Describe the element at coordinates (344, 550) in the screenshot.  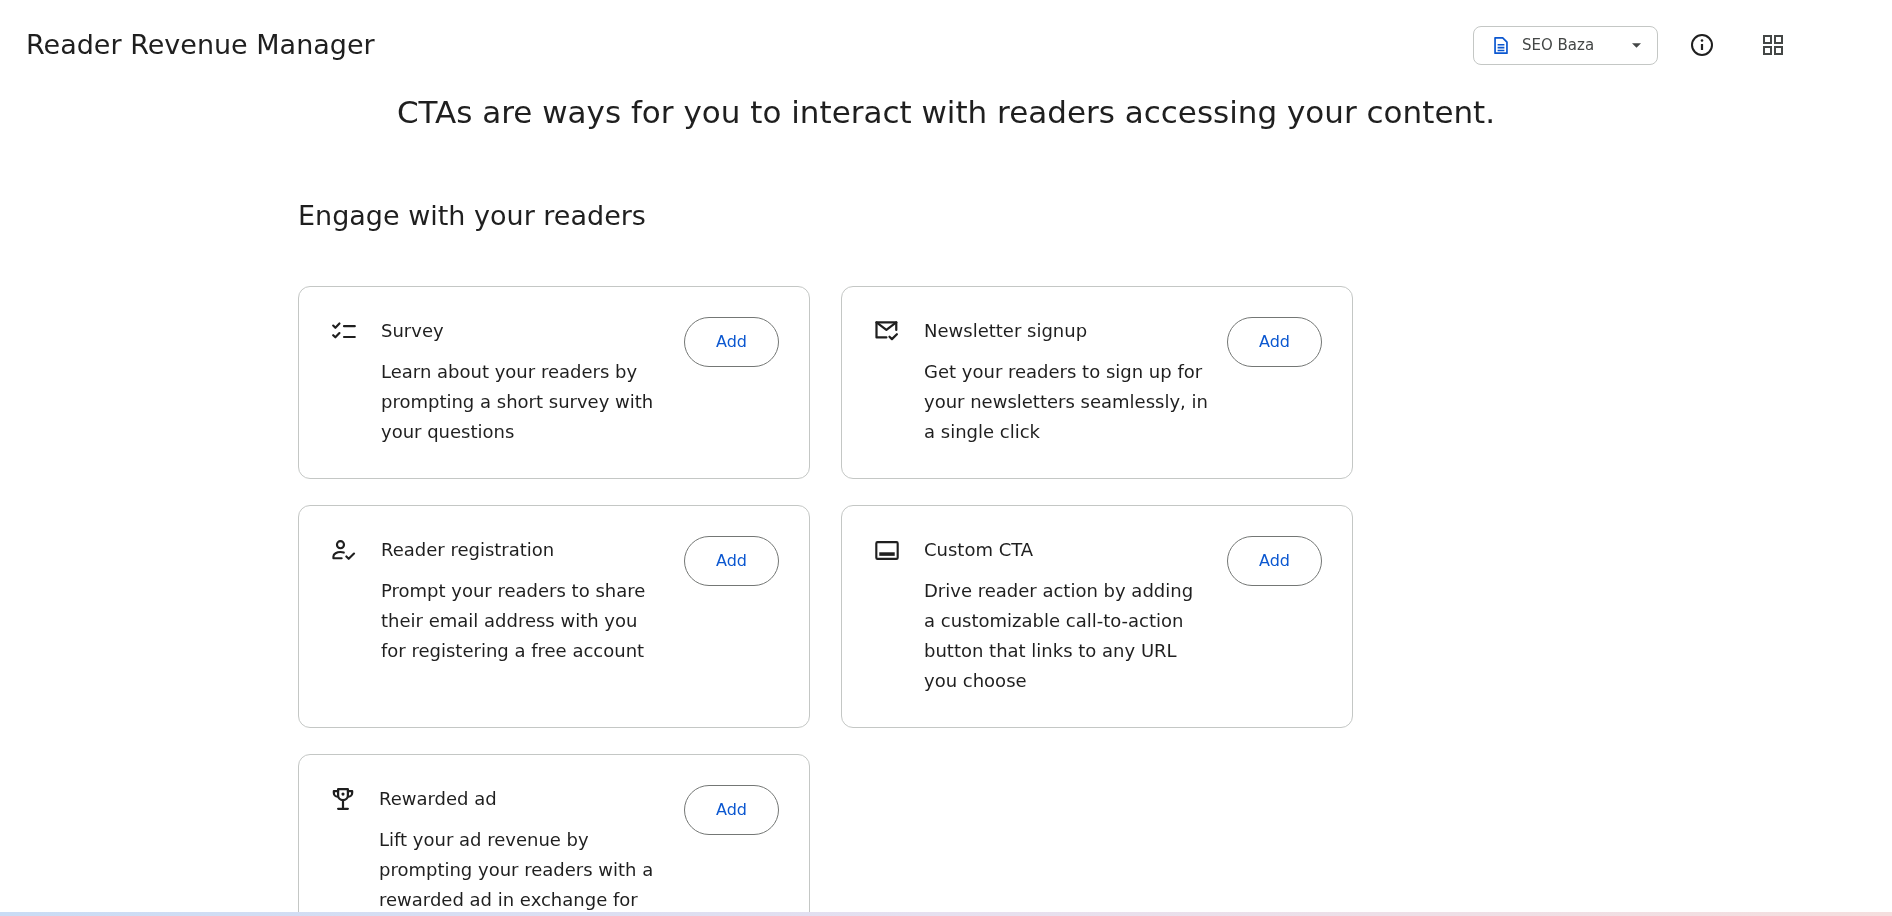
I see `person-check-icon` at that location.